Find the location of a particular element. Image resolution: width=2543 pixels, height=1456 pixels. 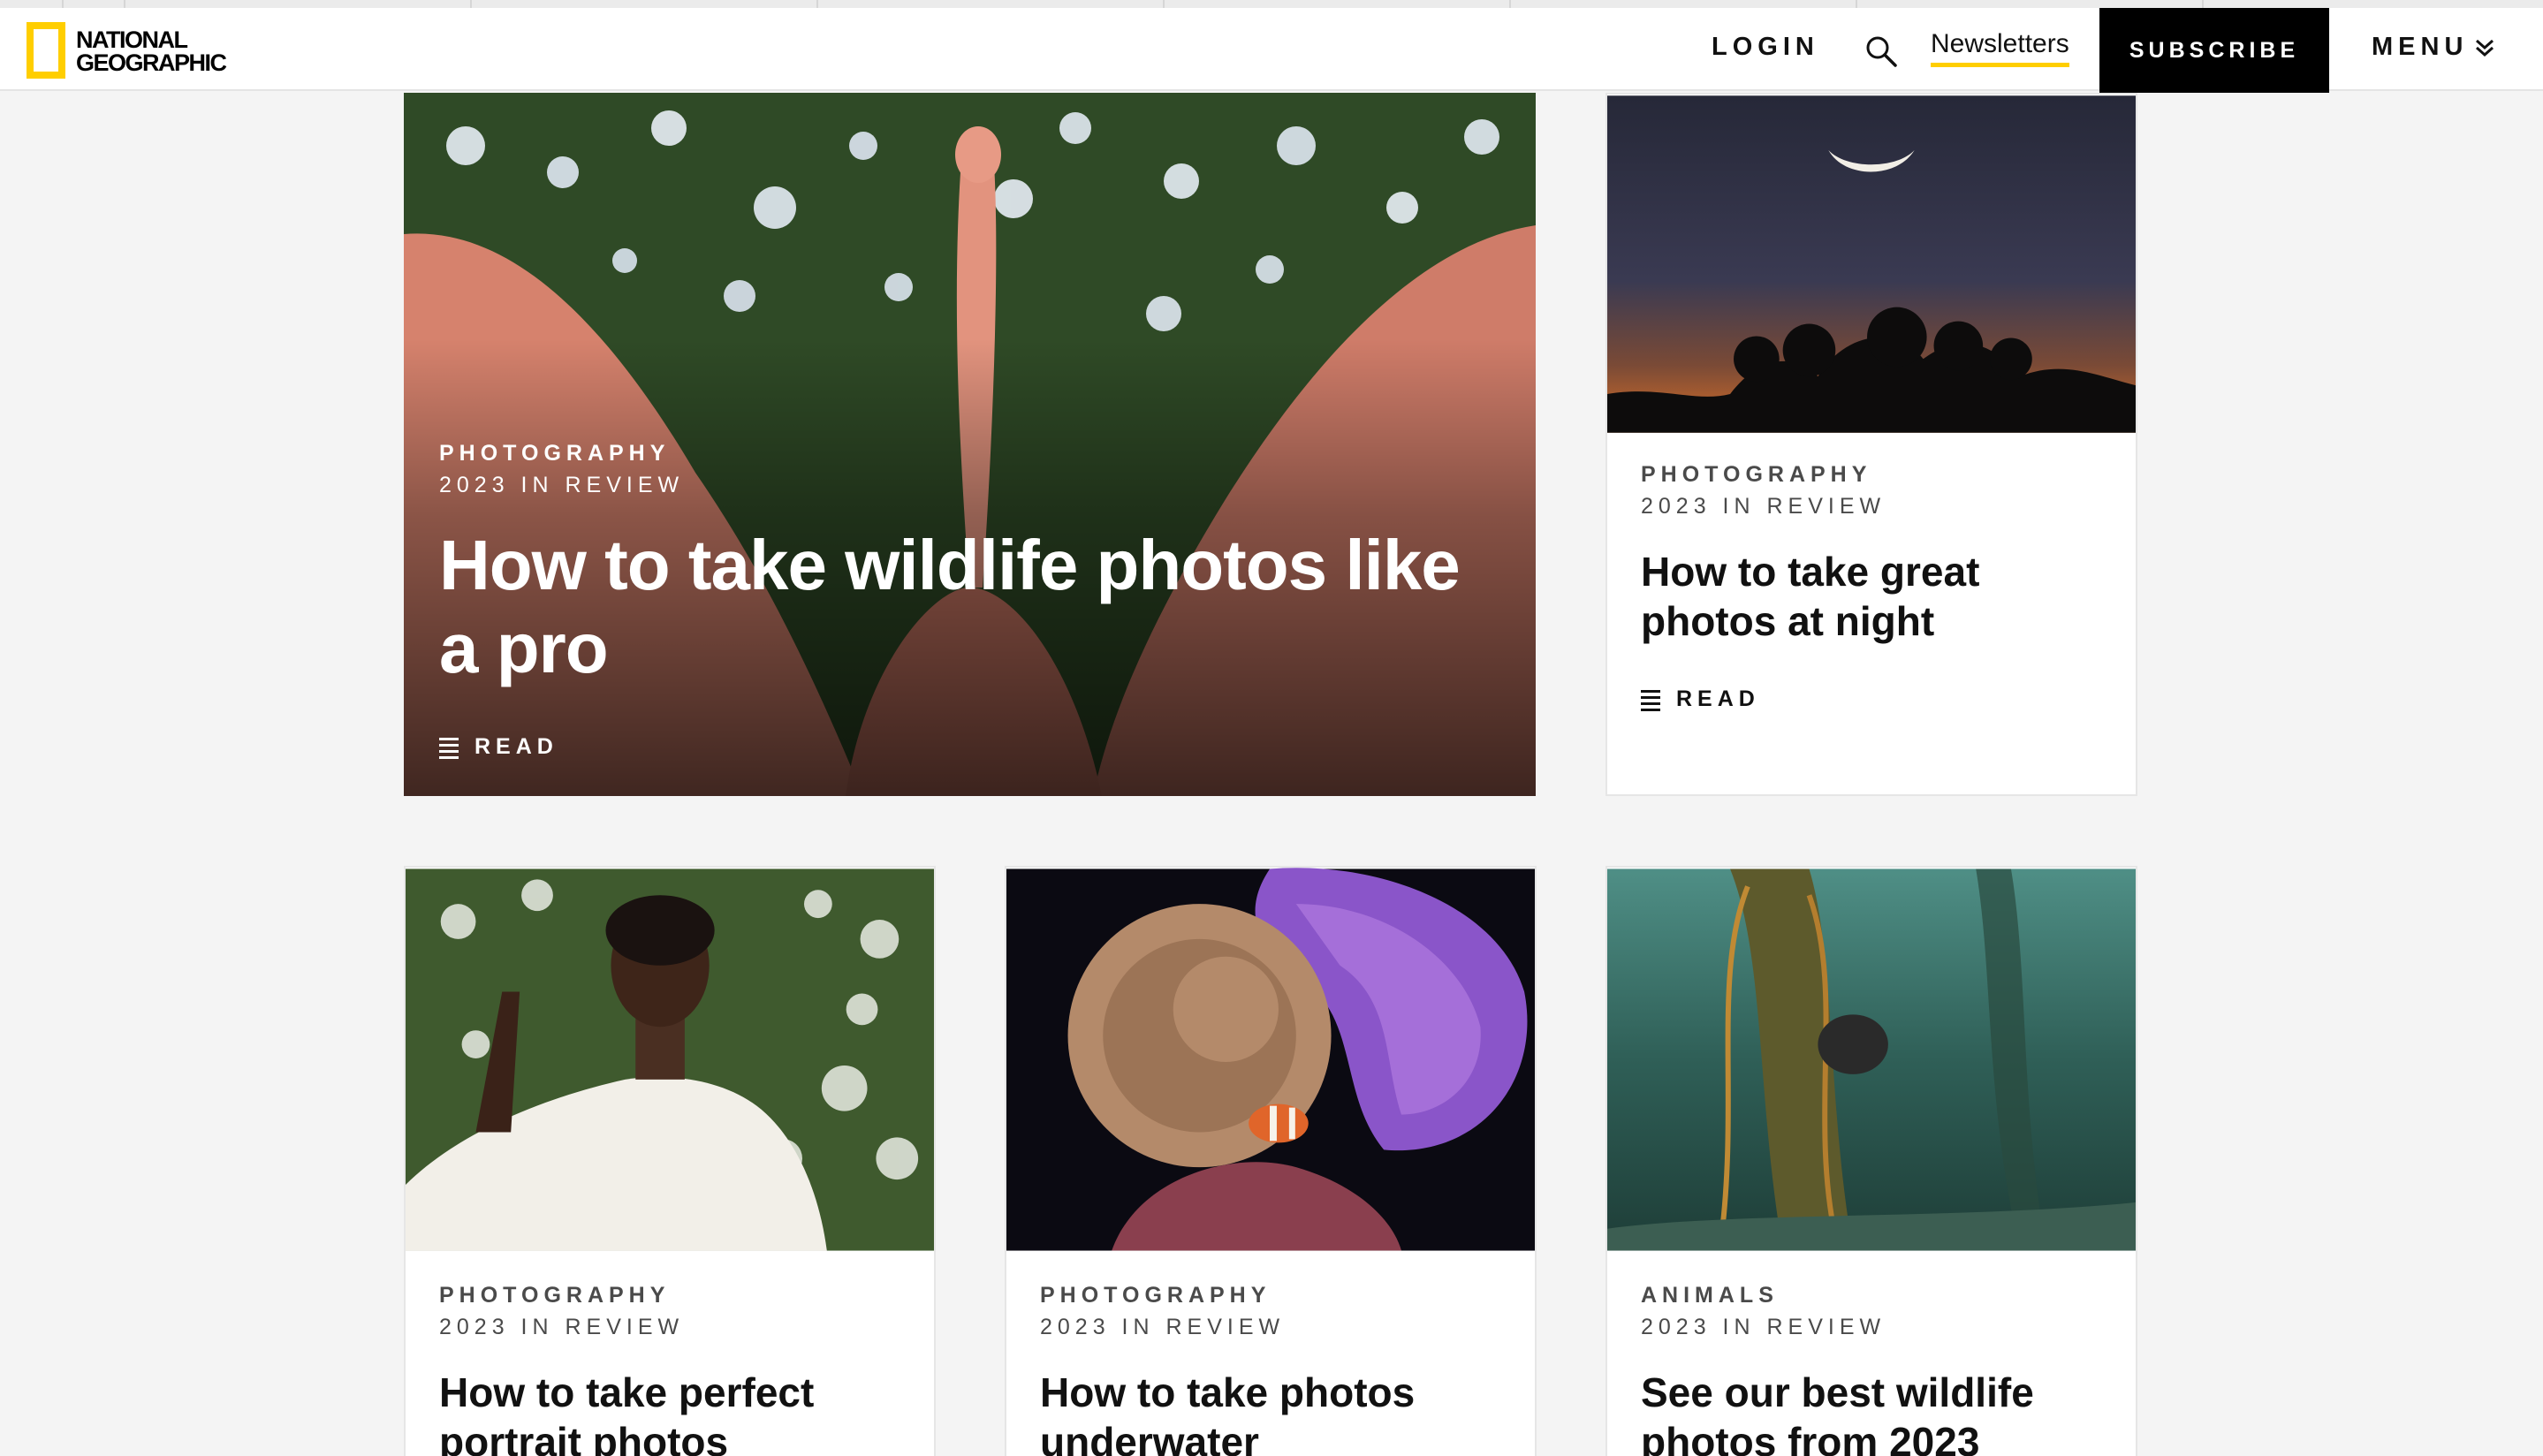

story-title: How to take perfect portrait photos is located at coordinates (677, 1412).